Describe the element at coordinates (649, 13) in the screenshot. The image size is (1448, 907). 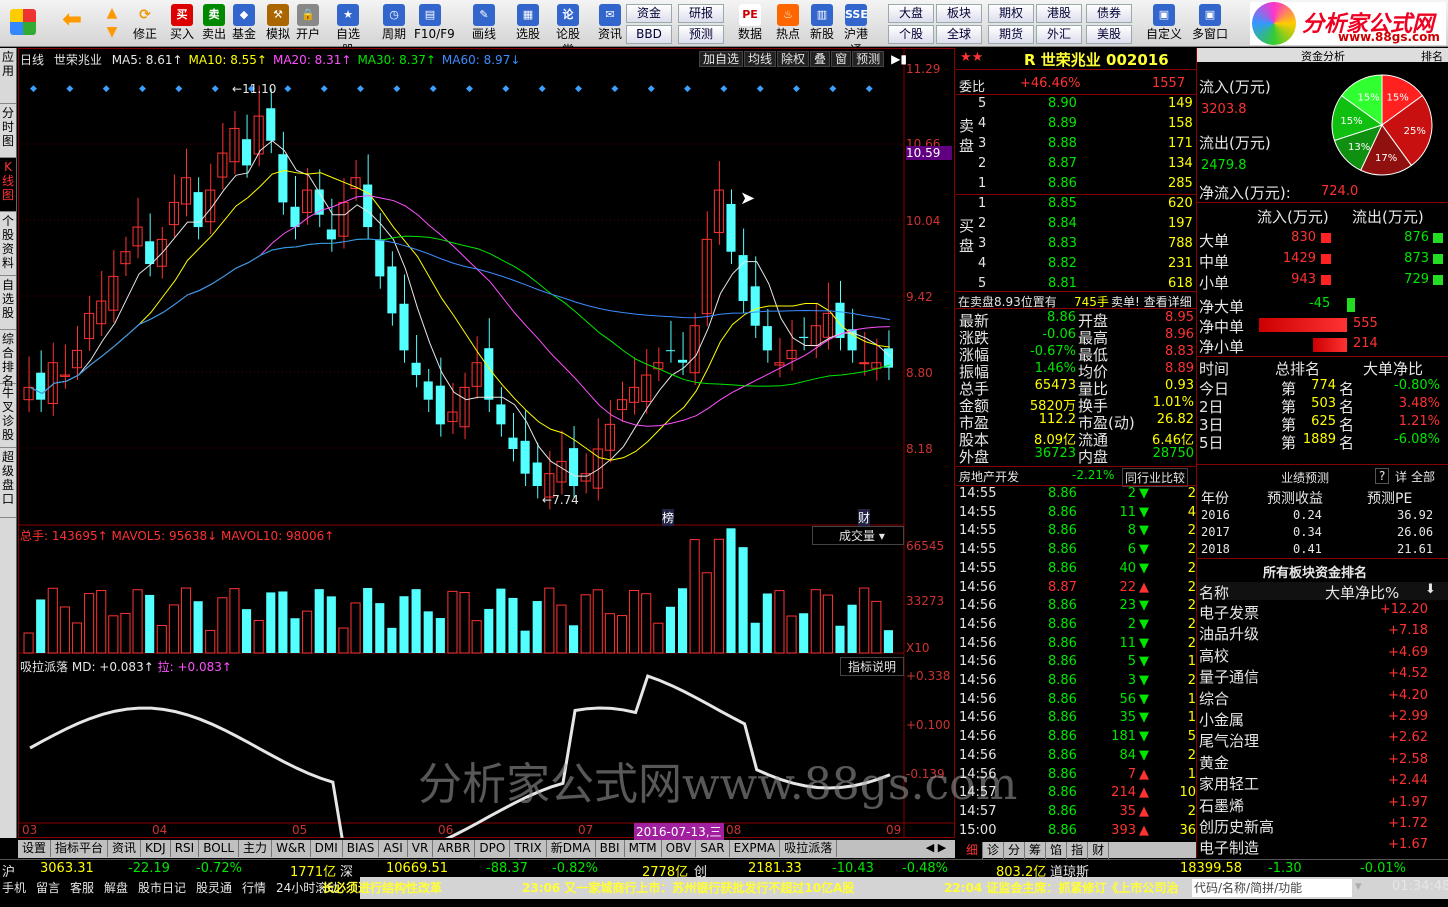
I see `fund-button: 资金` at that location.